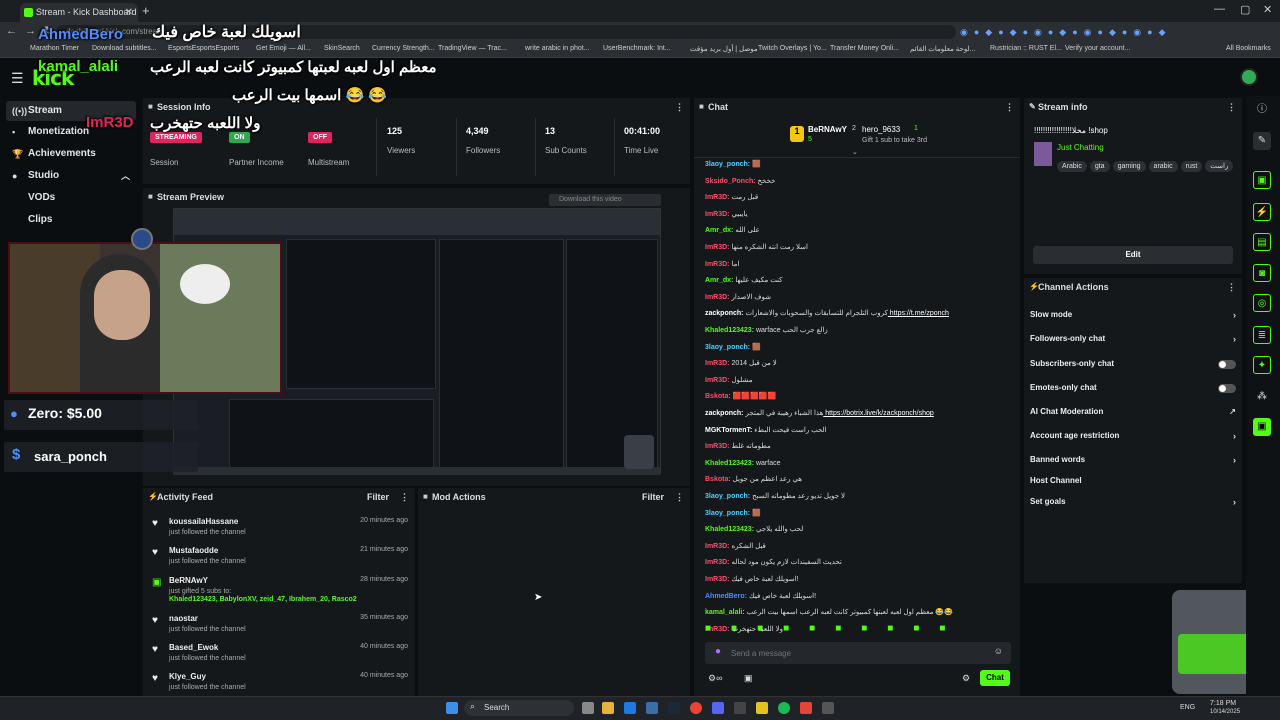 This screenshot has height=720, width=1280. I want to click on banned-words-action: Banned words ›, so click(1134, 460).